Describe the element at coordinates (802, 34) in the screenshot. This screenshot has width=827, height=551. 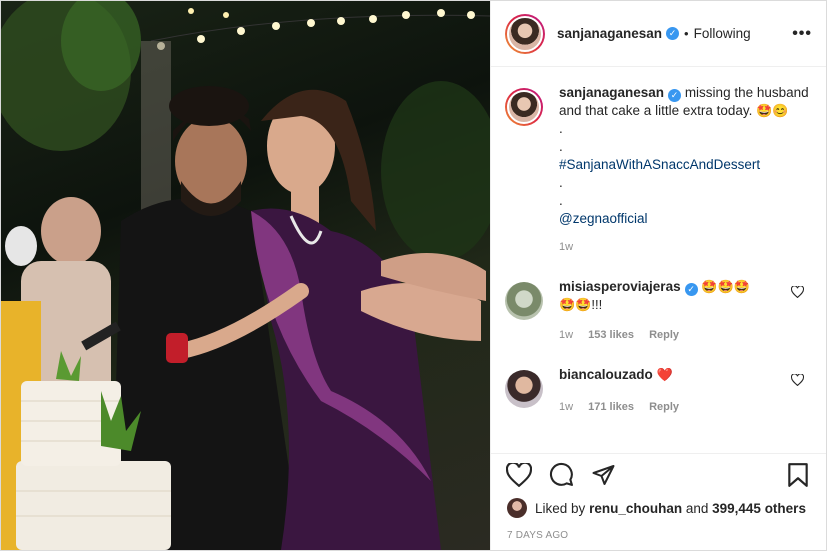
I see `more-options-button: •••` at that location.